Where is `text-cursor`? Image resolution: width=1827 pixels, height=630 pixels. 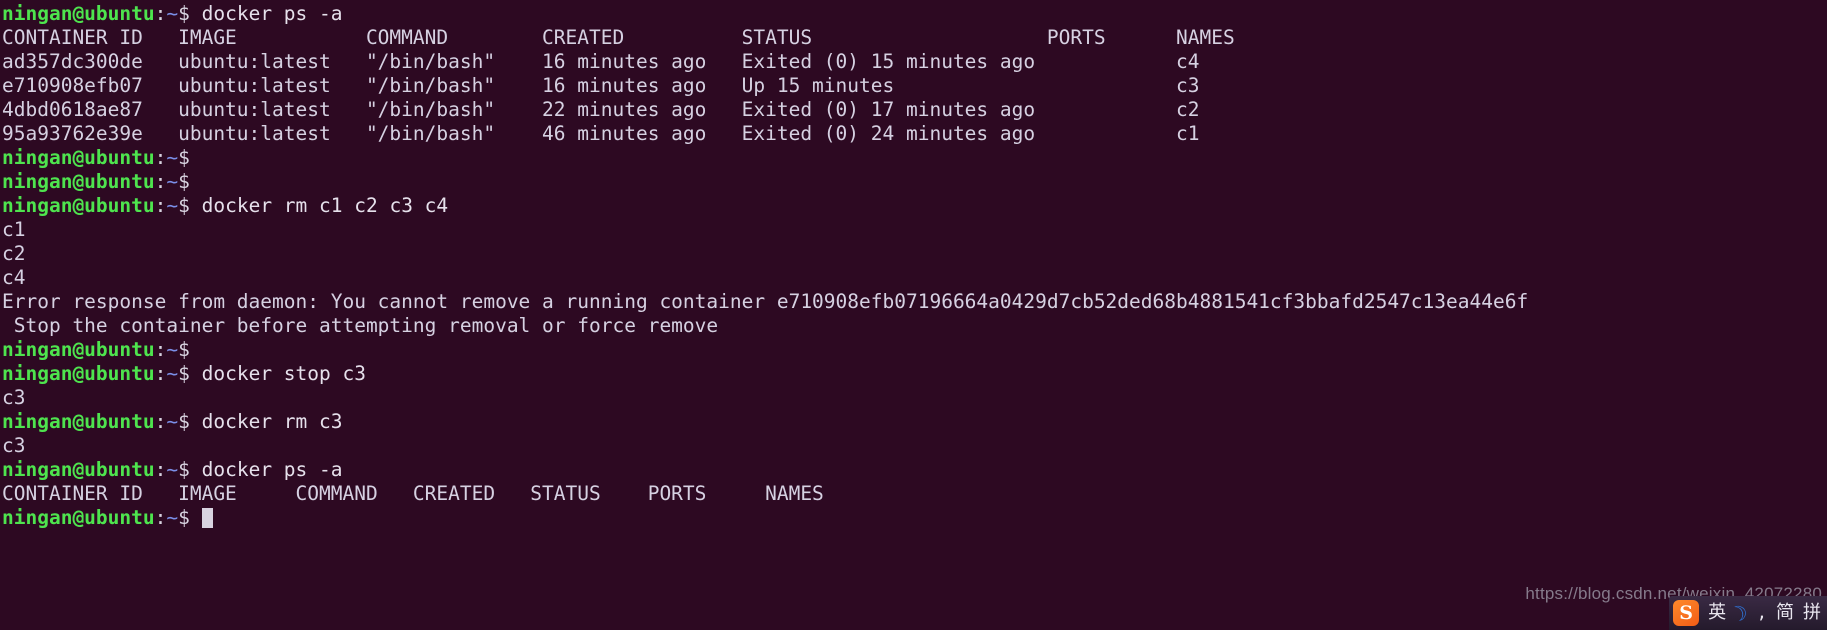
text-cursor is located at coordinates (207, 518).